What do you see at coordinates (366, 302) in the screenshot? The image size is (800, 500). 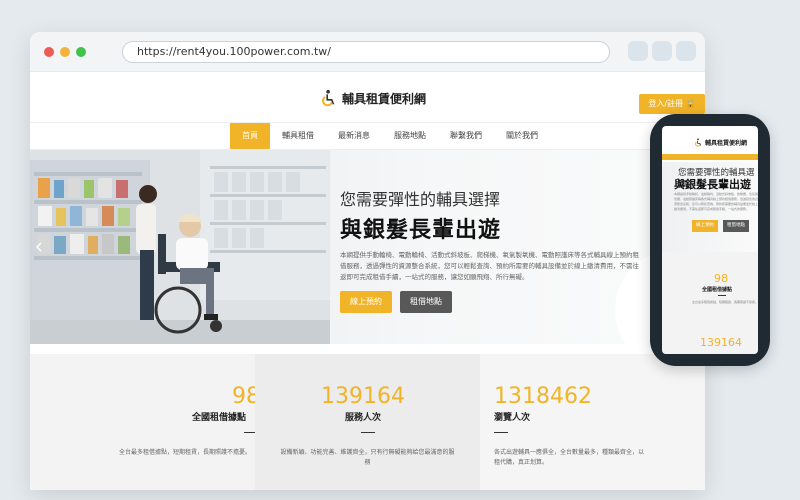 I see `reserve-online-button: 線上預約` at bounding box center [366, 302].